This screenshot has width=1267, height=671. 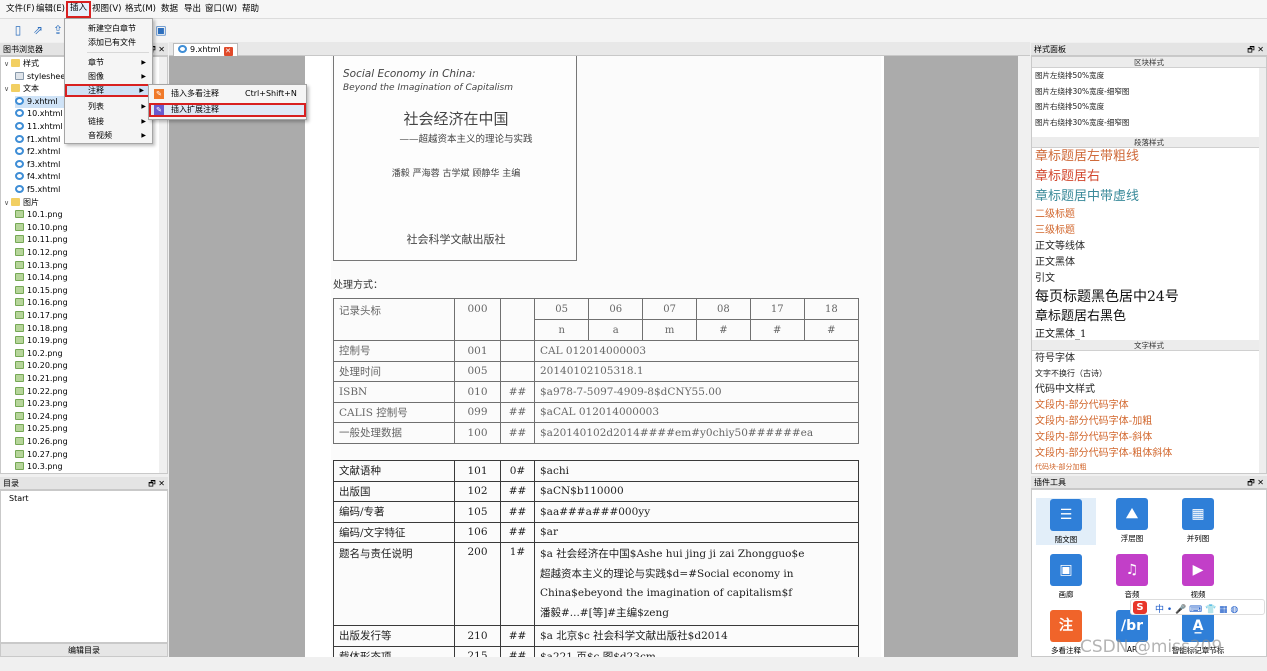 I want to click on plugin-audio: ♫ 音频, so click(x=1132, y=577).